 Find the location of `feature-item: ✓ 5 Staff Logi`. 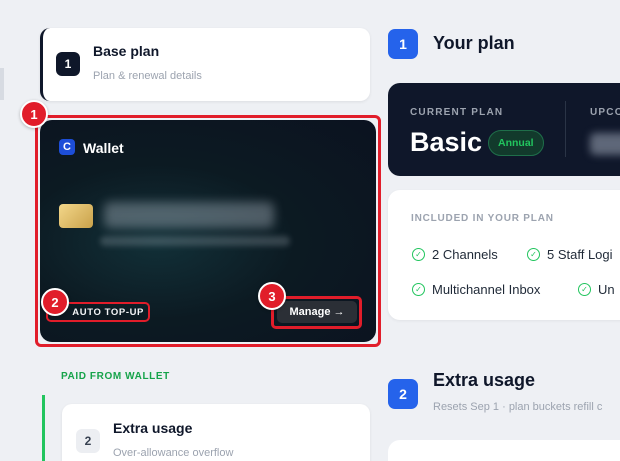

feature-item: ✓ 5 Staff Logi is located at coordinates (570, 254).